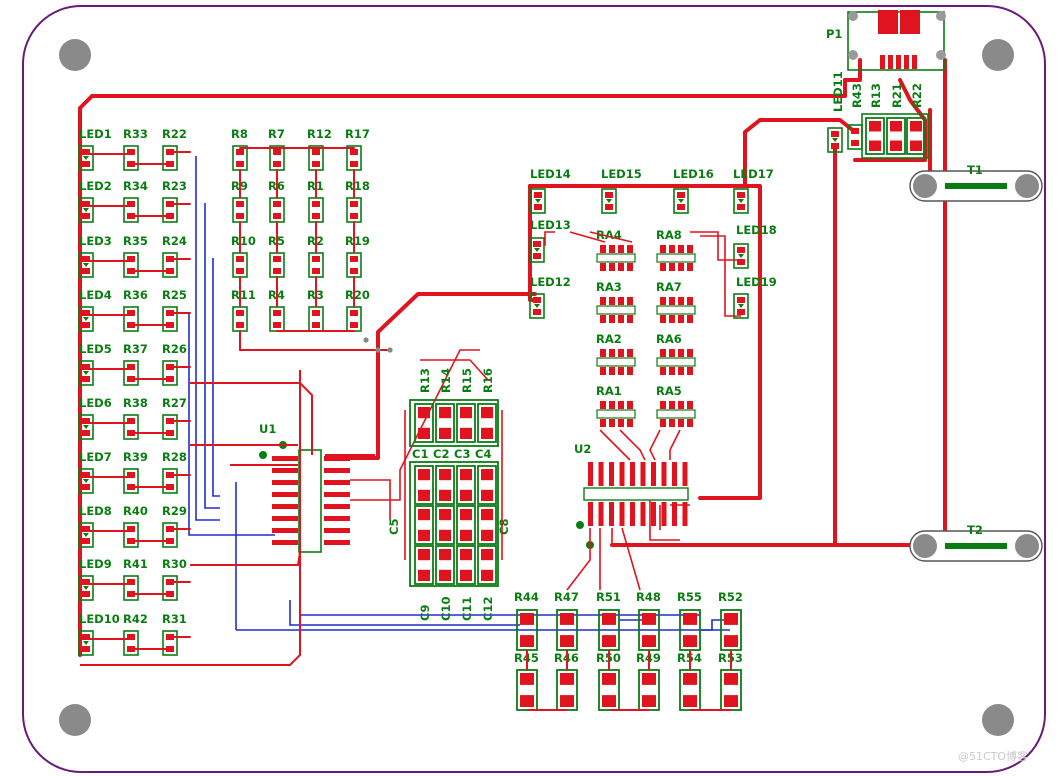 The image size is (1064, 776). Describe the element at coordinates (441, 454) in the screenshot. I see `capacitor-label: C2` at that location.